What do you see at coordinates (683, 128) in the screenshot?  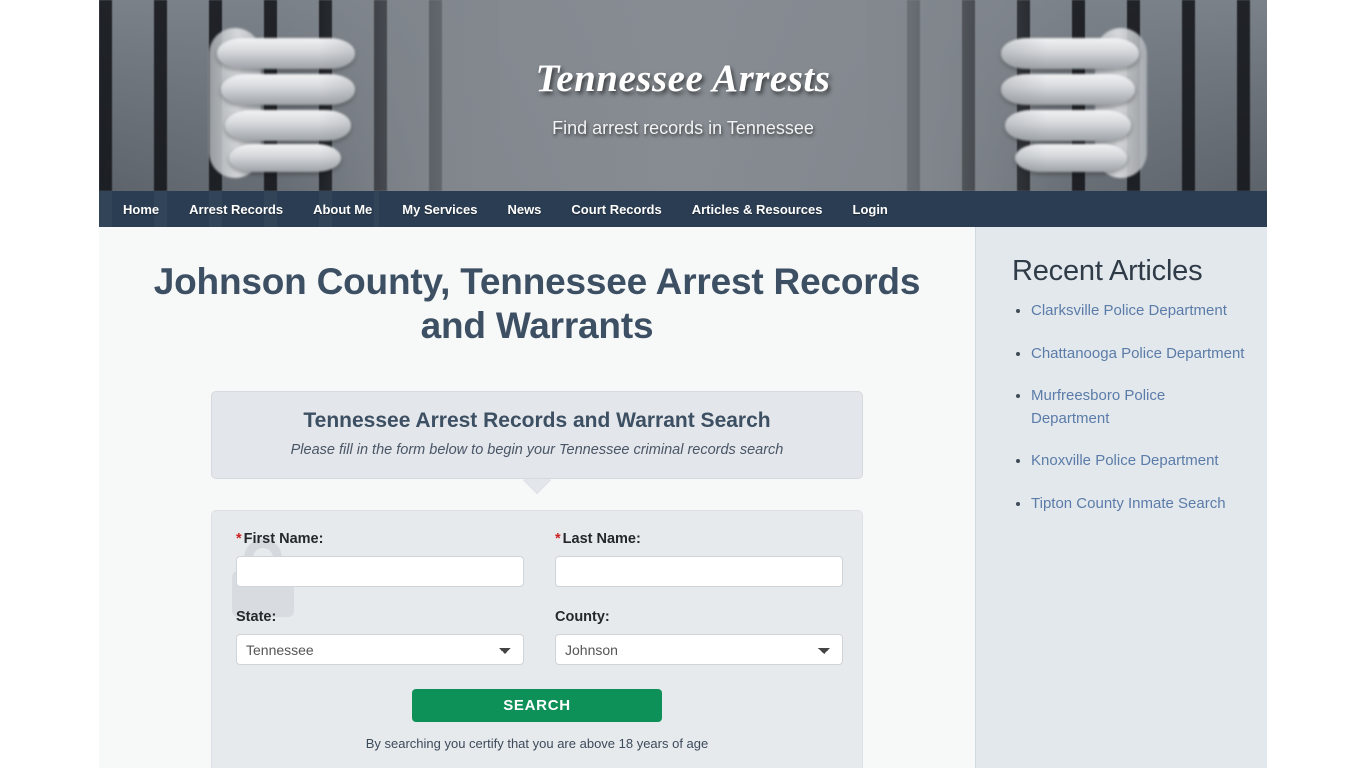 I see `site-tagline: Find arrest records in Tennessee` at bounding box center [683, 128].